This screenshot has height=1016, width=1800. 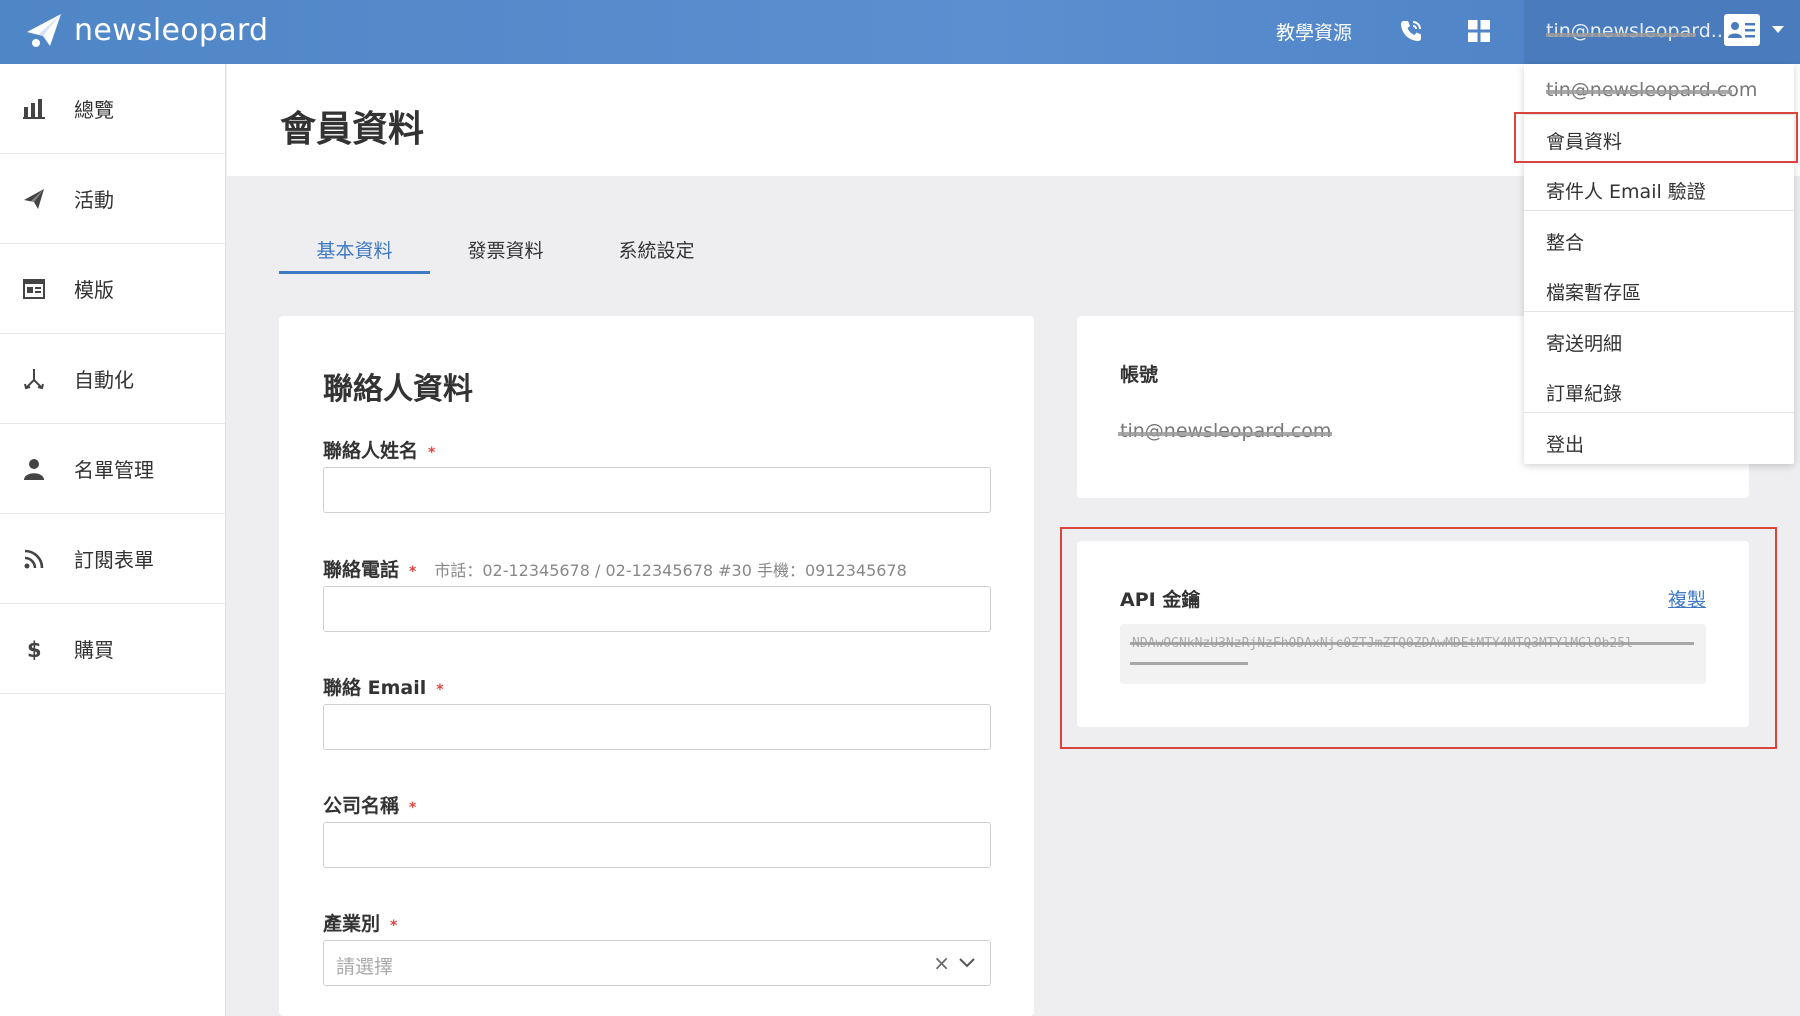 What do you see at coordinates (104, 380) in the screenshot?
I see `sidebar-item-label: 自動化` at bounding box center [104, 380].